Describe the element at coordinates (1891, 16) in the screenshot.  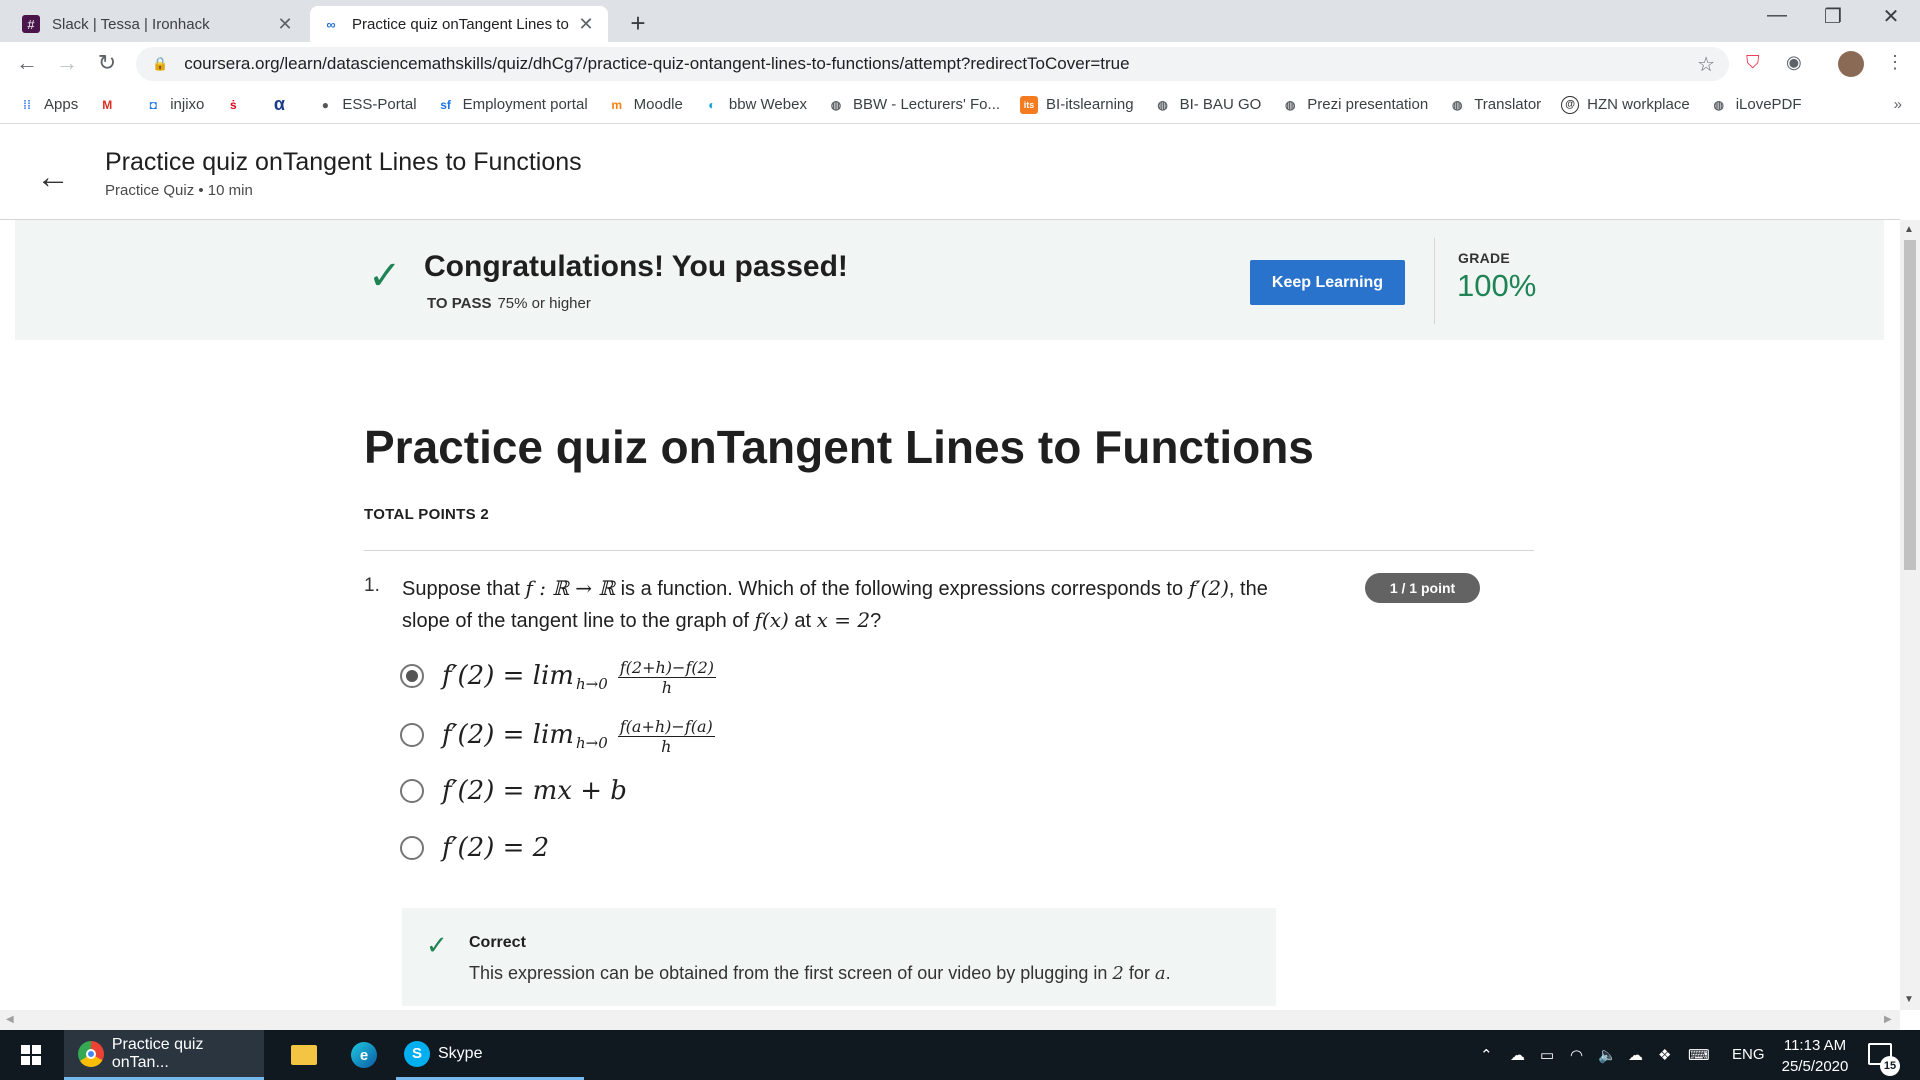
I see `close-window-button: ✕` at that location.